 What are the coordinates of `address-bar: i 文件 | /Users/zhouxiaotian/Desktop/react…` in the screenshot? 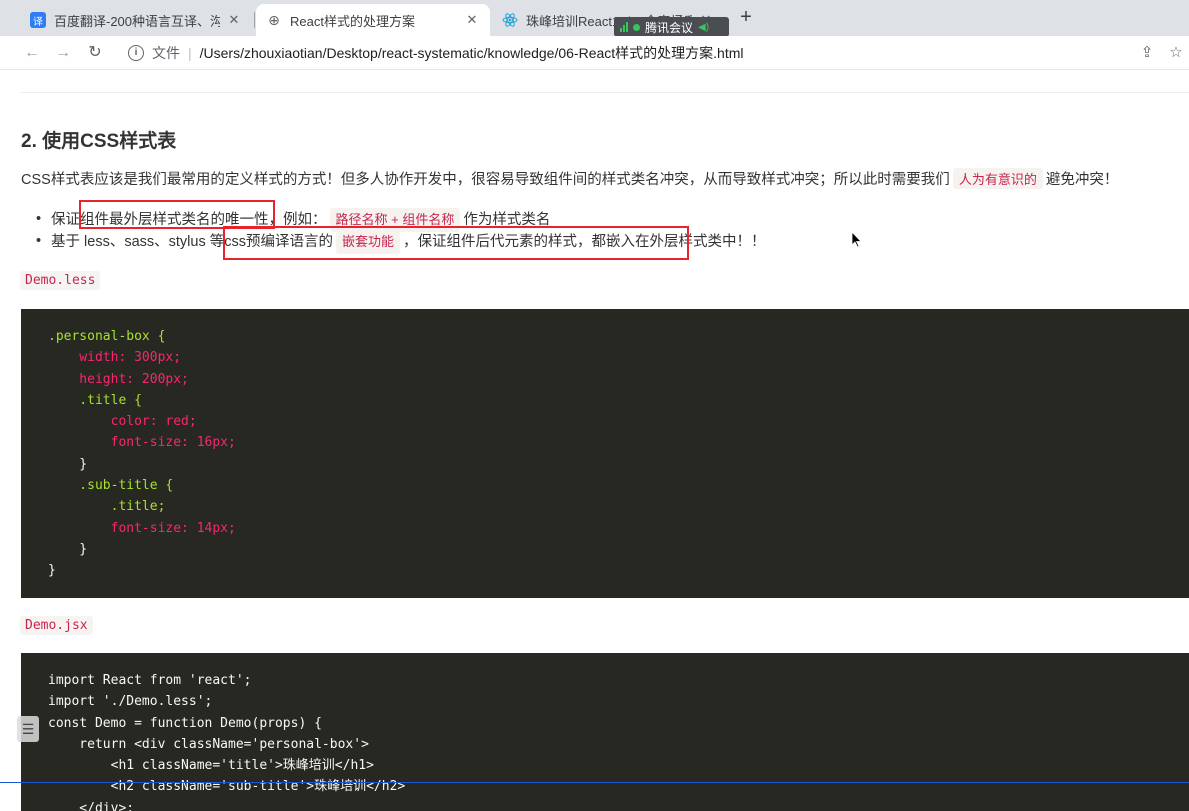 It's located at (623, 53).